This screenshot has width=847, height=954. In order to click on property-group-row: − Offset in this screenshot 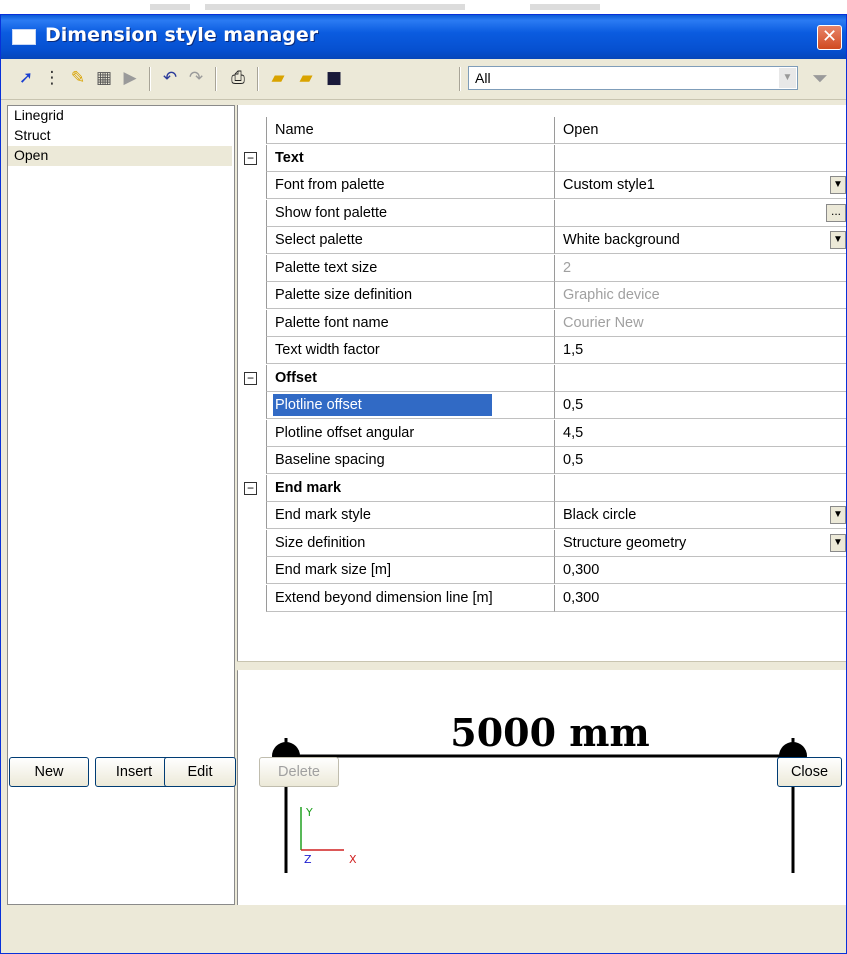, I will do `click(545, 378)`.